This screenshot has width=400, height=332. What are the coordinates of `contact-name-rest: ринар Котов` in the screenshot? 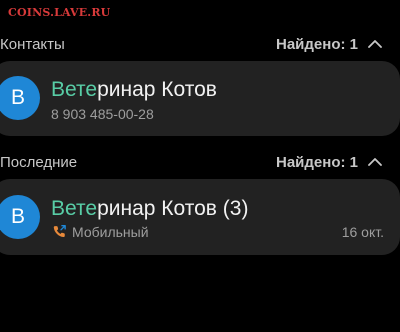 It's located at (157, 89).